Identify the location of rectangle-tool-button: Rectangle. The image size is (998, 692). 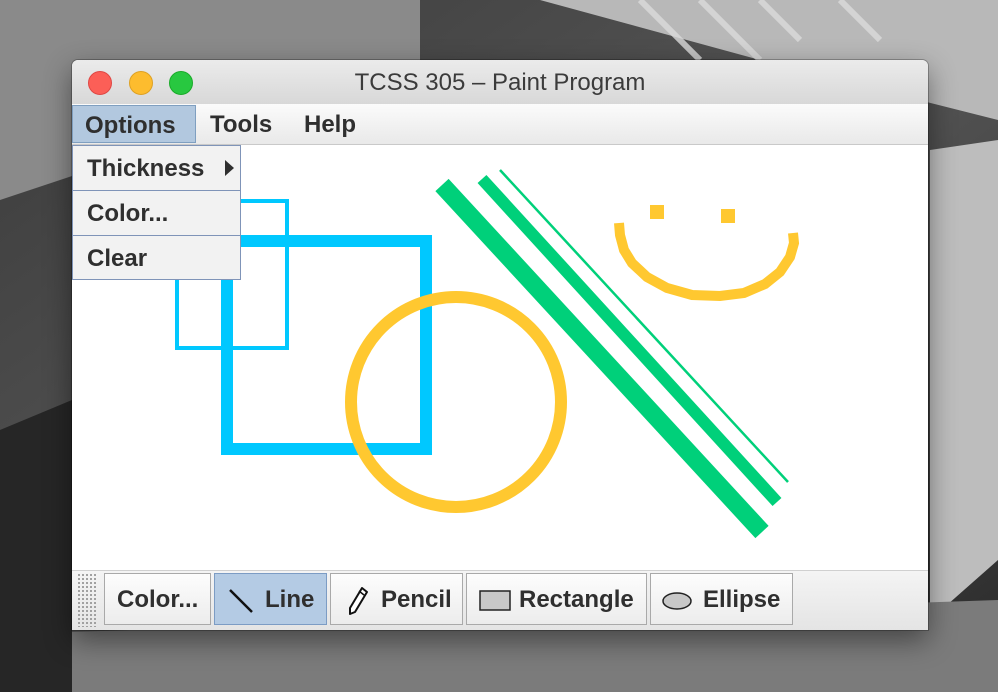
(556, 599).